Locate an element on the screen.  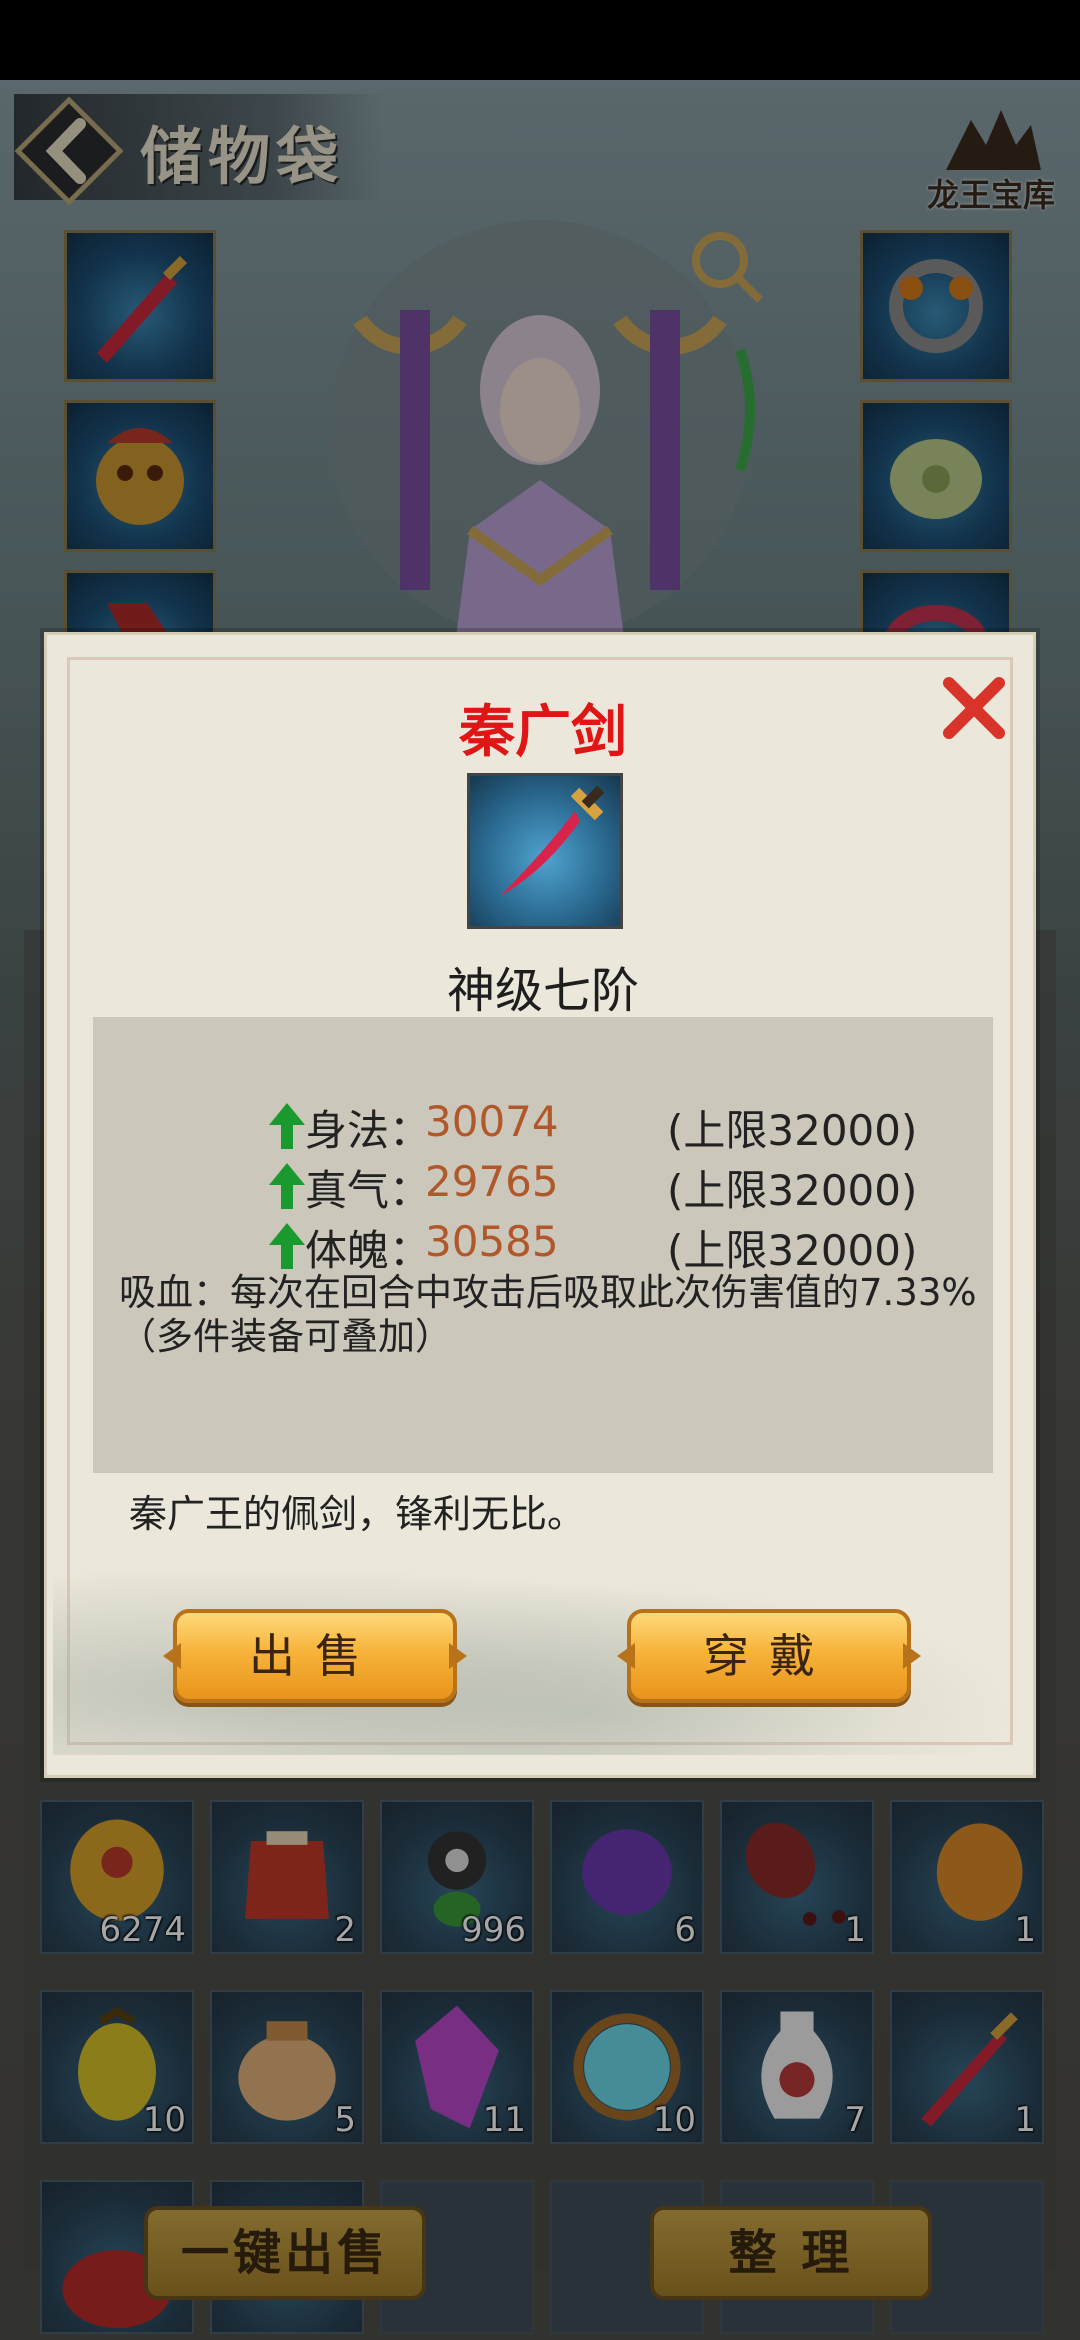
stat-name: 真气： is located at coordinates (368, 1190).